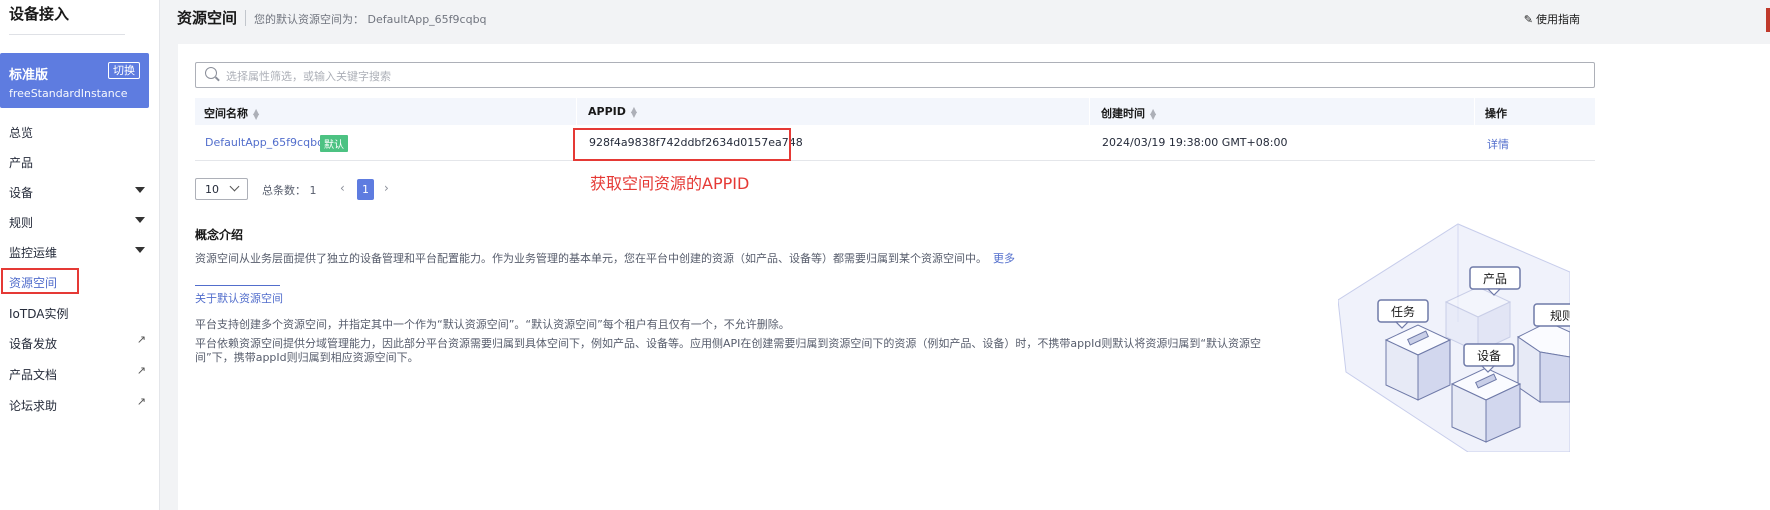  I want to click on details-link: 详情, so click(1498, 144).